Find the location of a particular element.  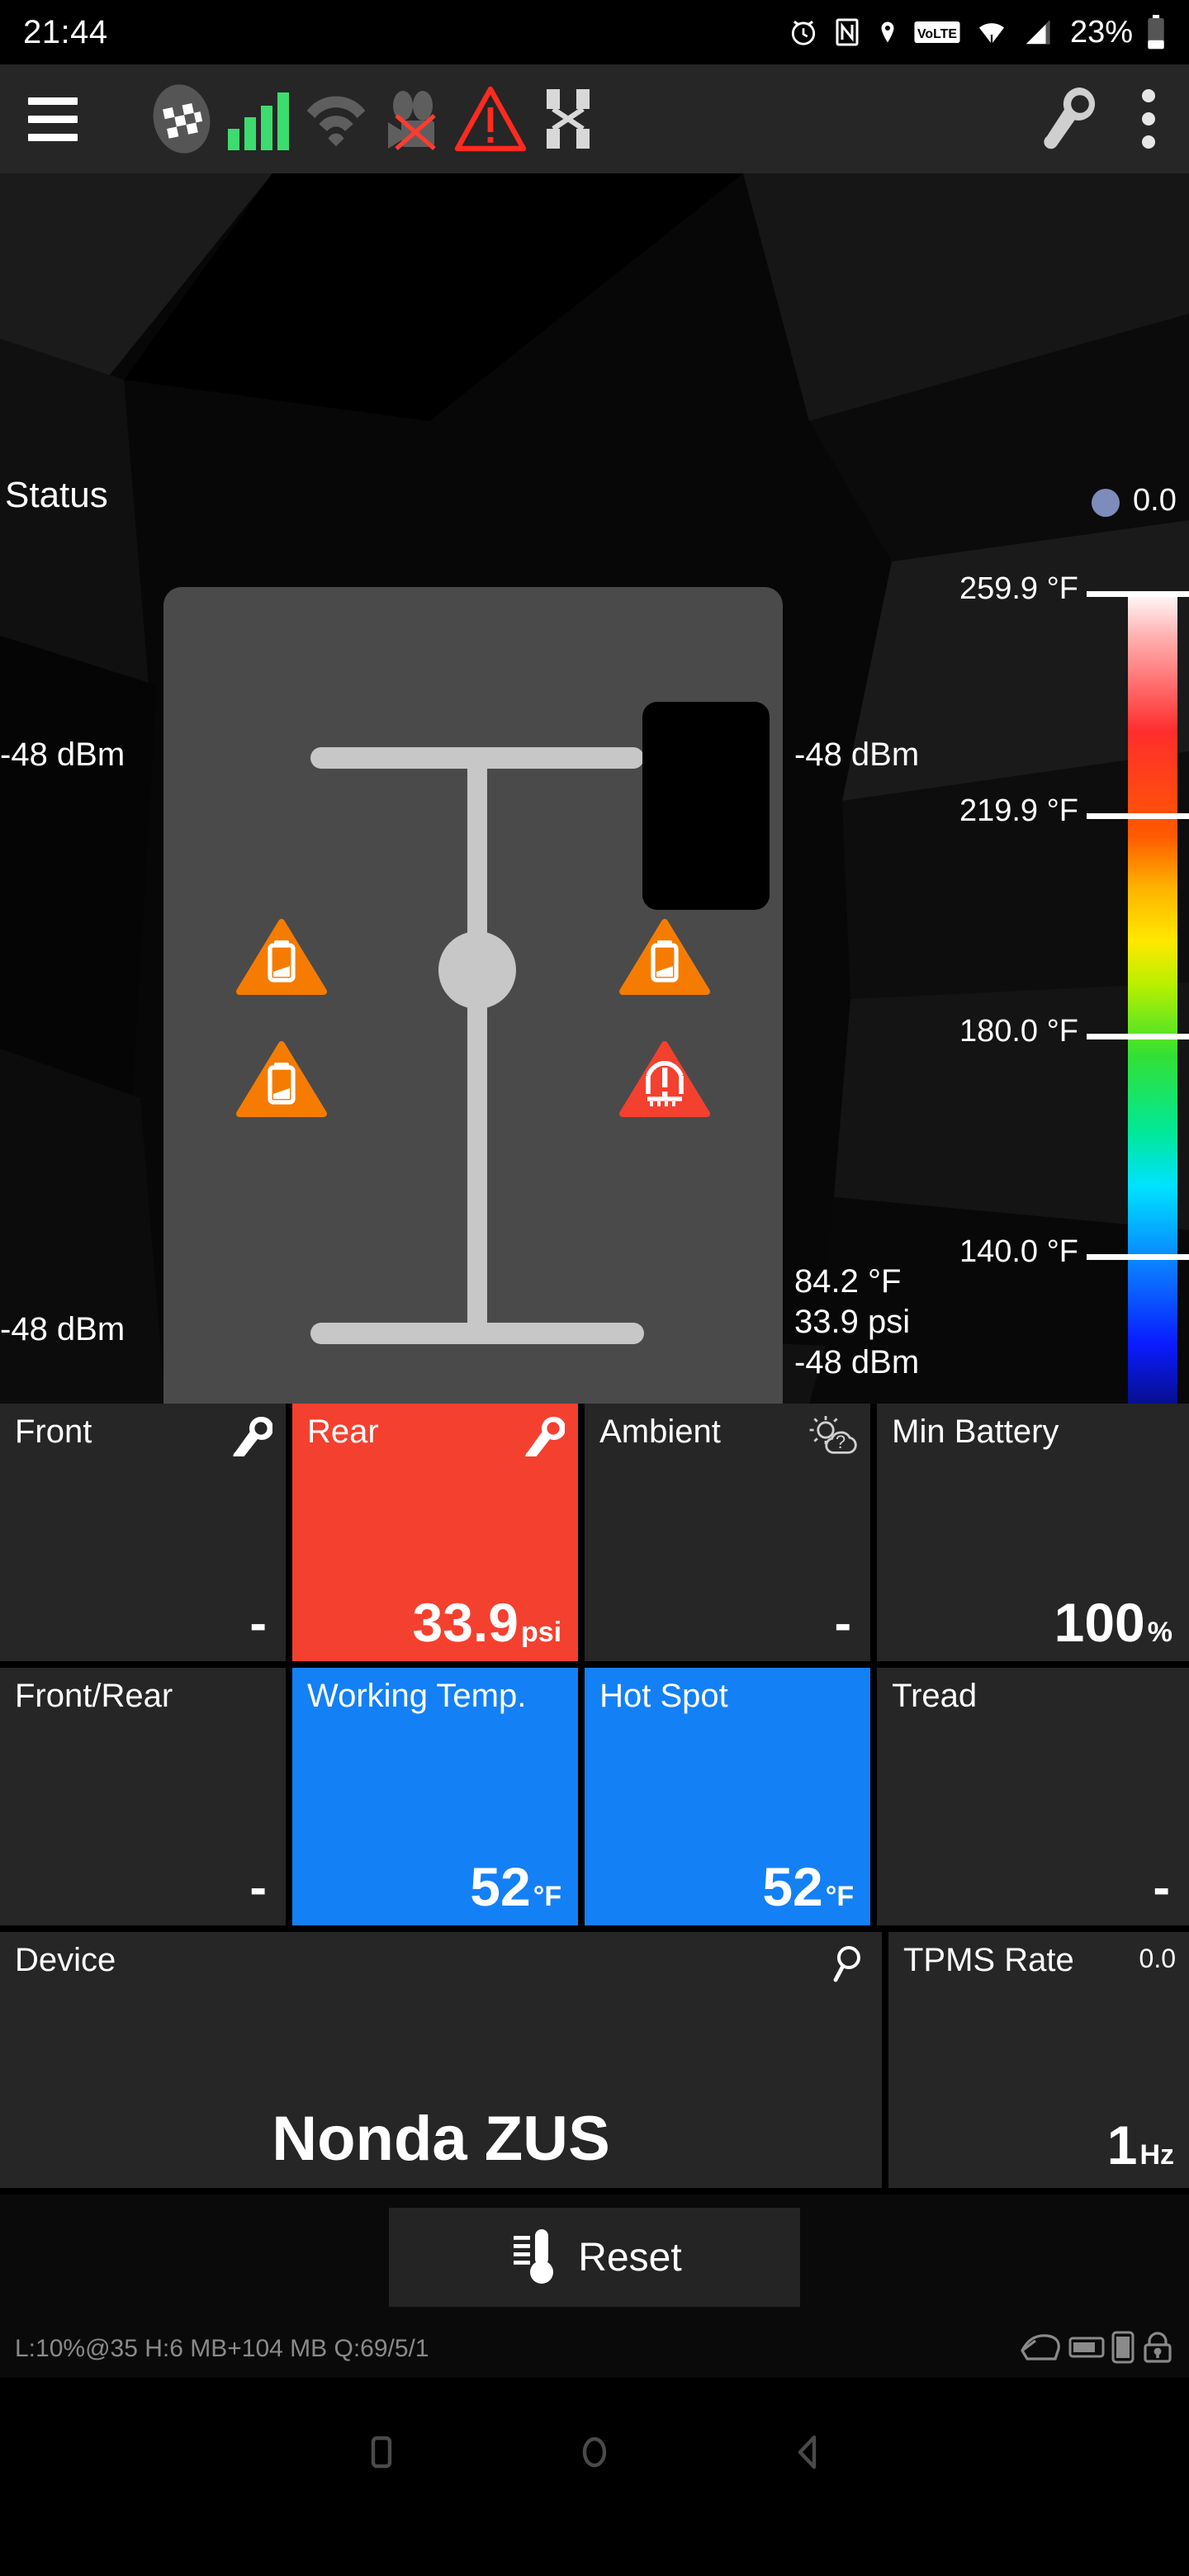

signal-bars-icon is located at coordinates (259, 119).